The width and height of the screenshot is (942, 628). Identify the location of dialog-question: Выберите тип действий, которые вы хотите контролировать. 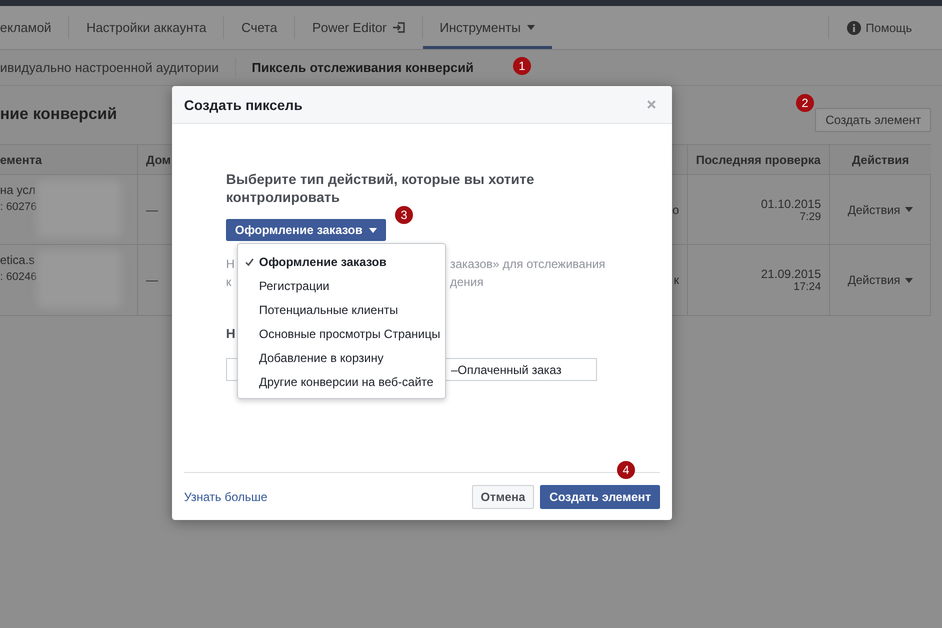
(381, 188).